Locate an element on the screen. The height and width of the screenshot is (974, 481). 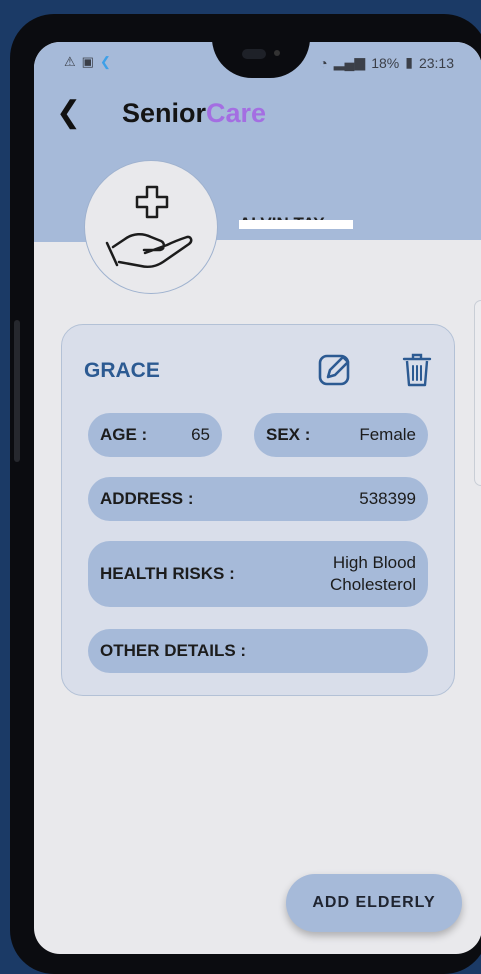
other-details-label: OTHER DETAILS : is located at coordinates (173, 650).